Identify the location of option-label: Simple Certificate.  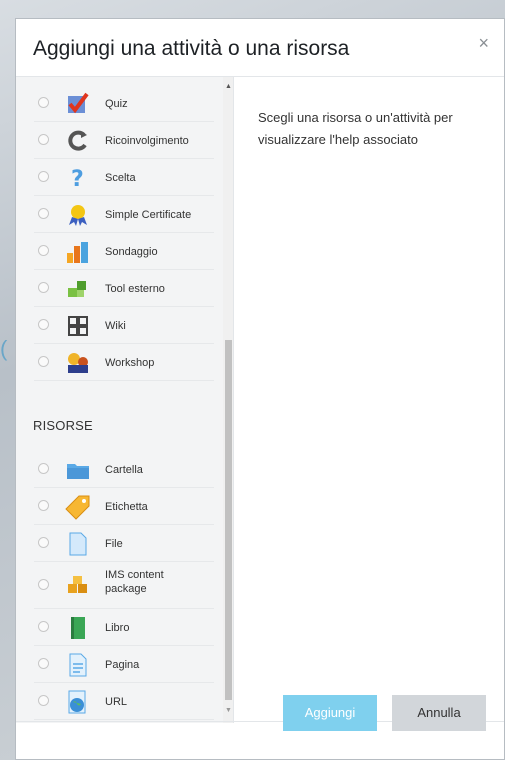
(148, 215).